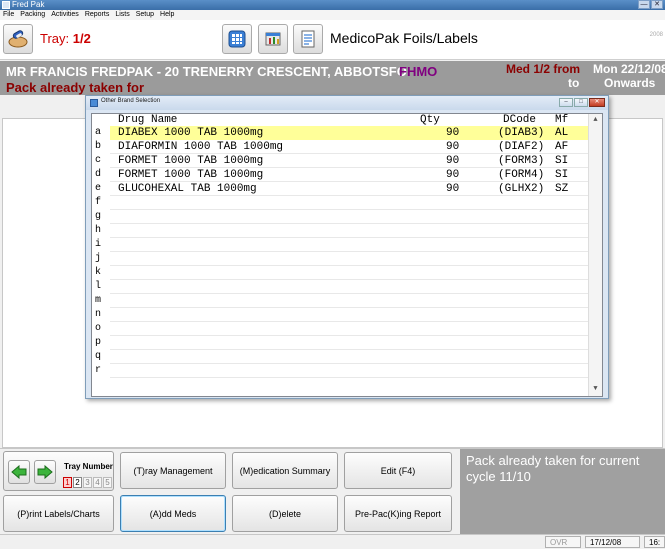  What do you see at coordinates (65, 38) in the screenshot?
I see `tray-label: Tray: 1/2` at bounding box center [65, 38].